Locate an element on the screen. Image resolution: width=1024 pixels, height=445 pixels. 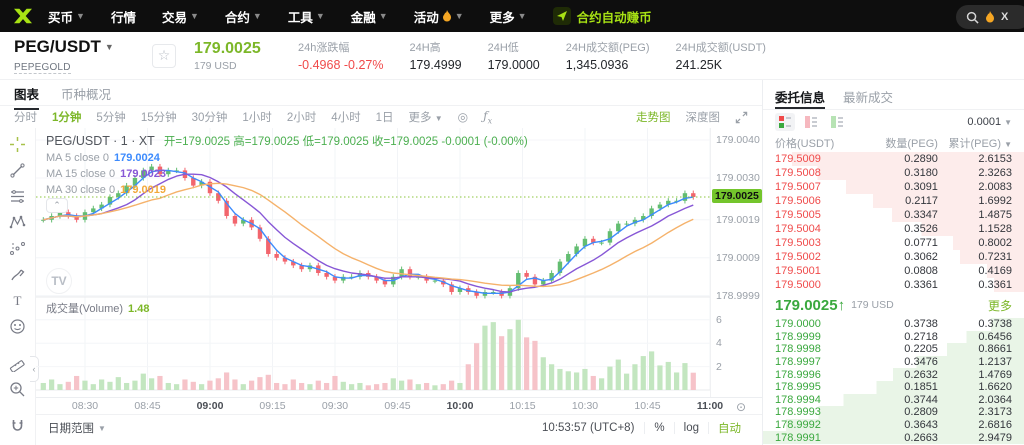
magnet-icon is located at coordinates (17, 426).